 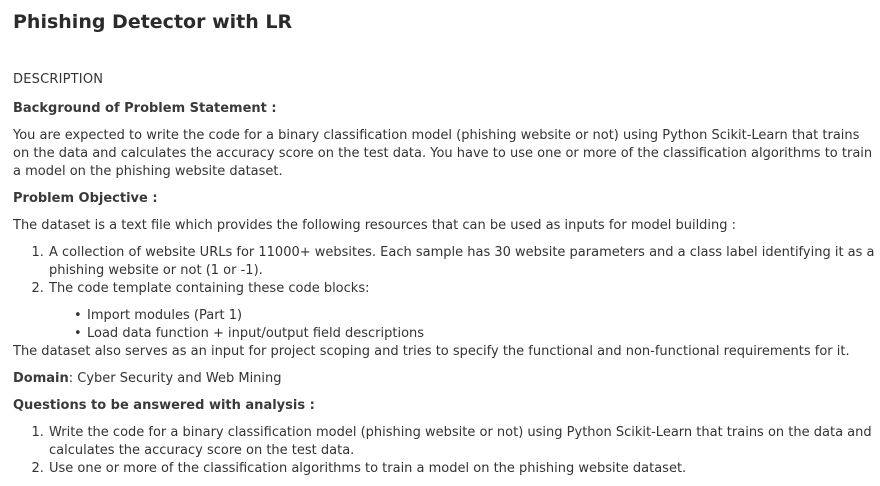 I want to click on questions-heading: Questions to be answered with analysis :, so click(x=164, y=405).